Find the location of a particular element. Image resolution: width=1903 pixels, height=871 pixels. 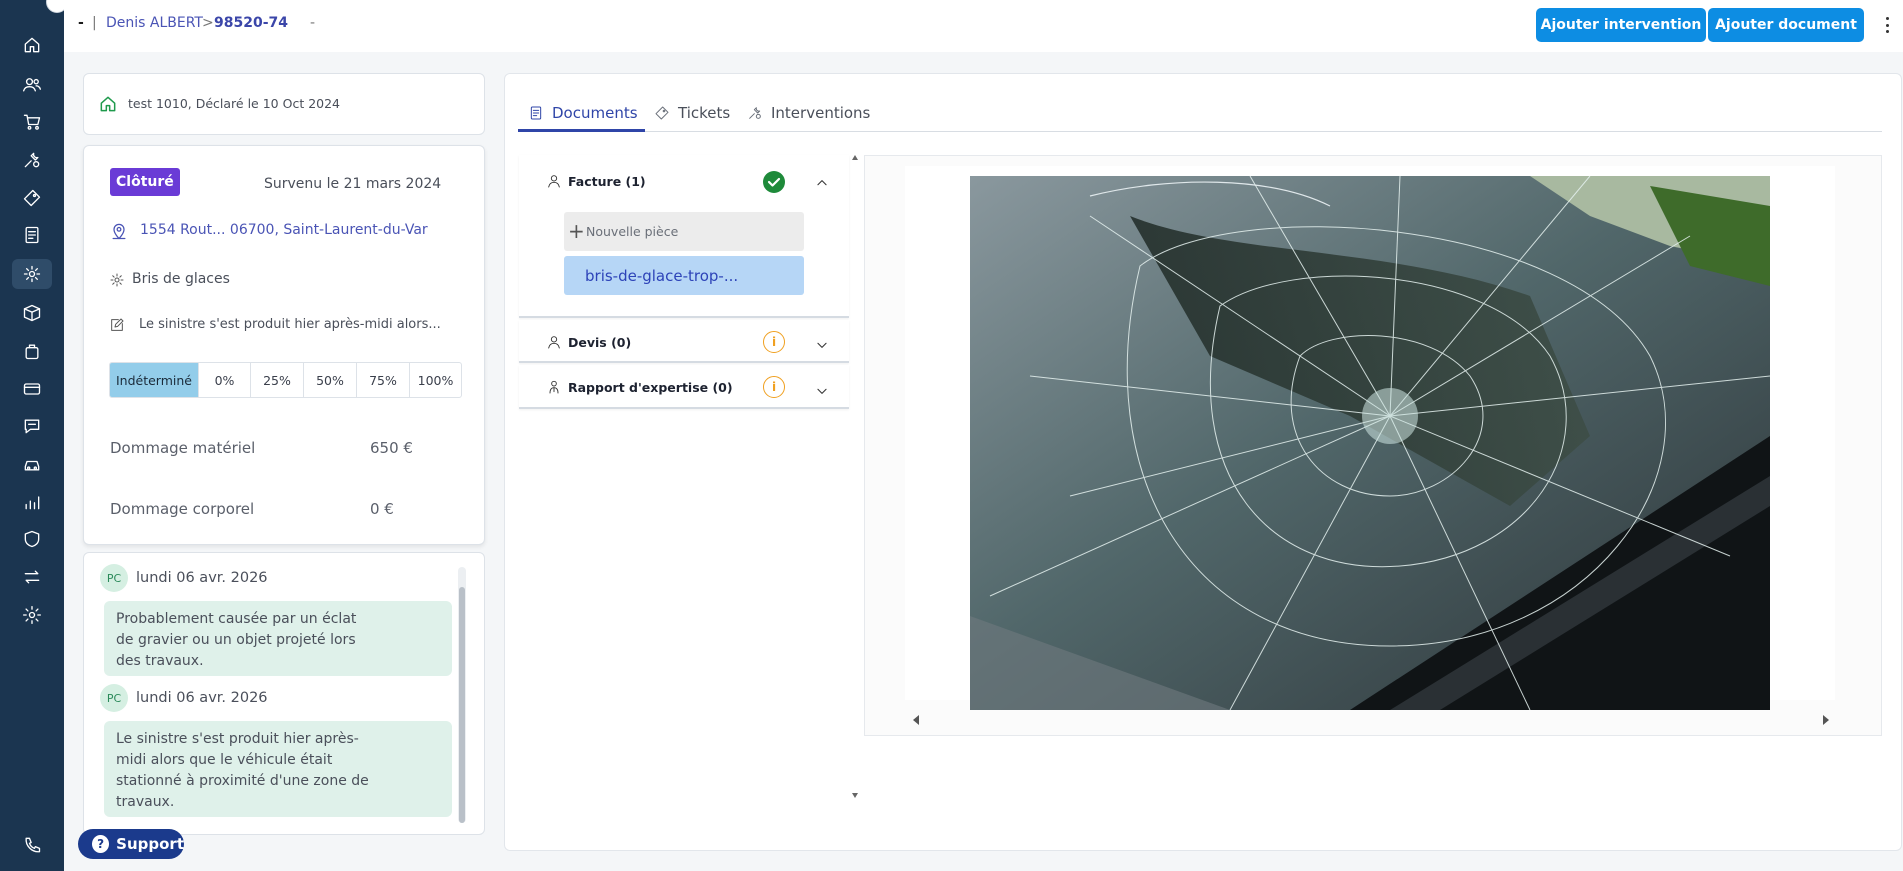

cart-icon is located at coordinates (32, 122).